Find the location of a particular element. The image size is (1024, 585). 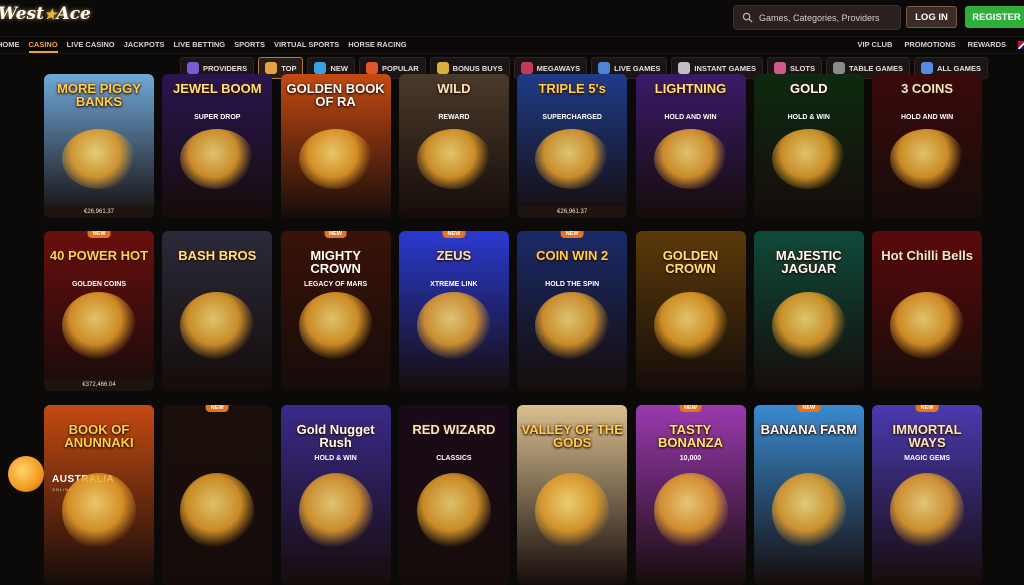

game-title: RED WIZARD is located at coordinates (454, 429).